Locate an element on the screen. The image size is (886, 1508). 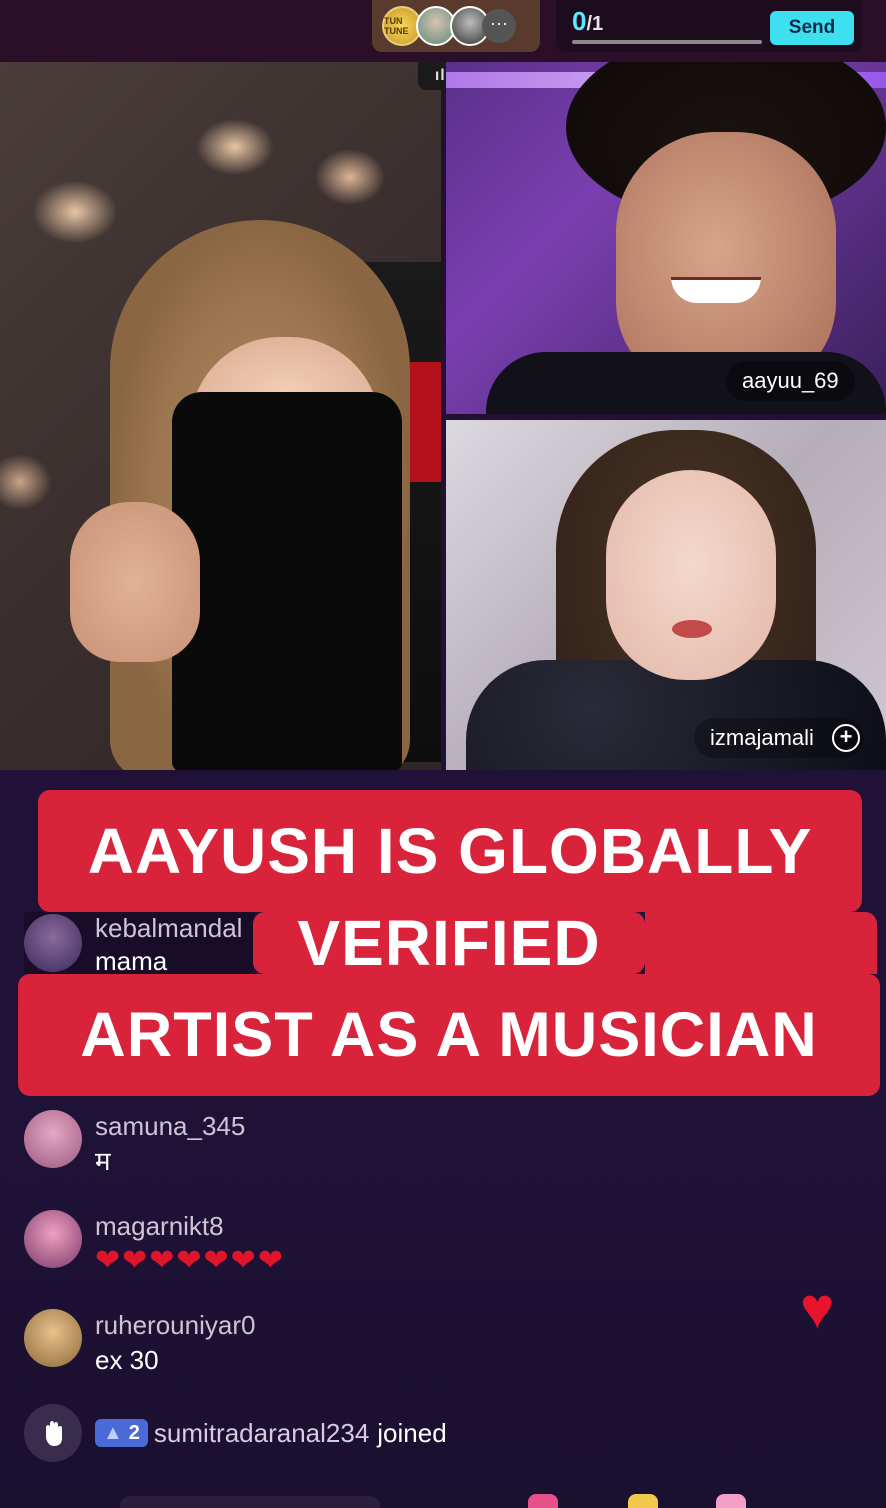
guest1-smile is located at coordinates (716, 290).